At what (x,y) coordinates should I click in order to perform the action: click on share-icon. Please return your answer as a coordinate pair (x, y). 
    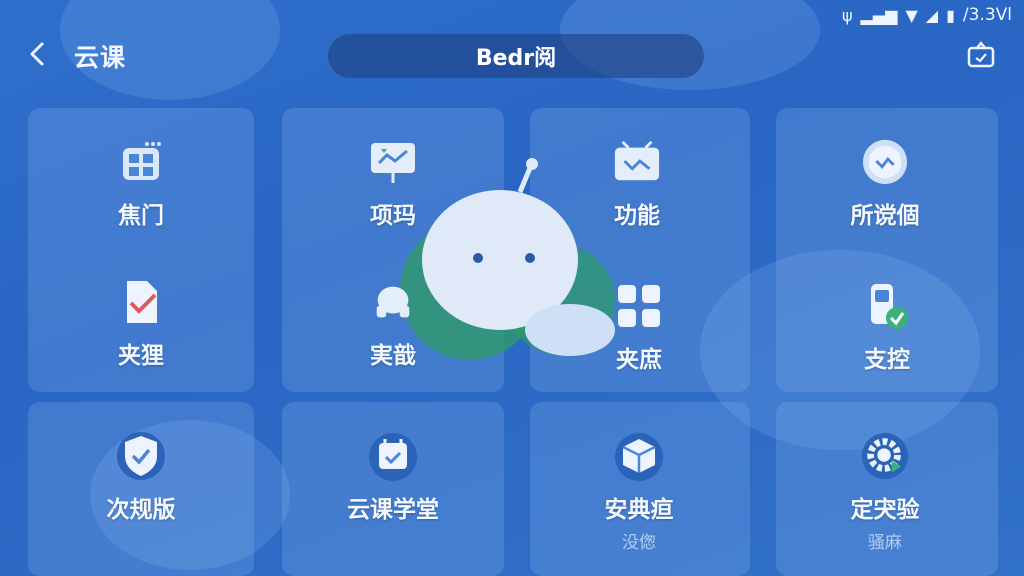
    Looking at the image, I should click on (981, 55).